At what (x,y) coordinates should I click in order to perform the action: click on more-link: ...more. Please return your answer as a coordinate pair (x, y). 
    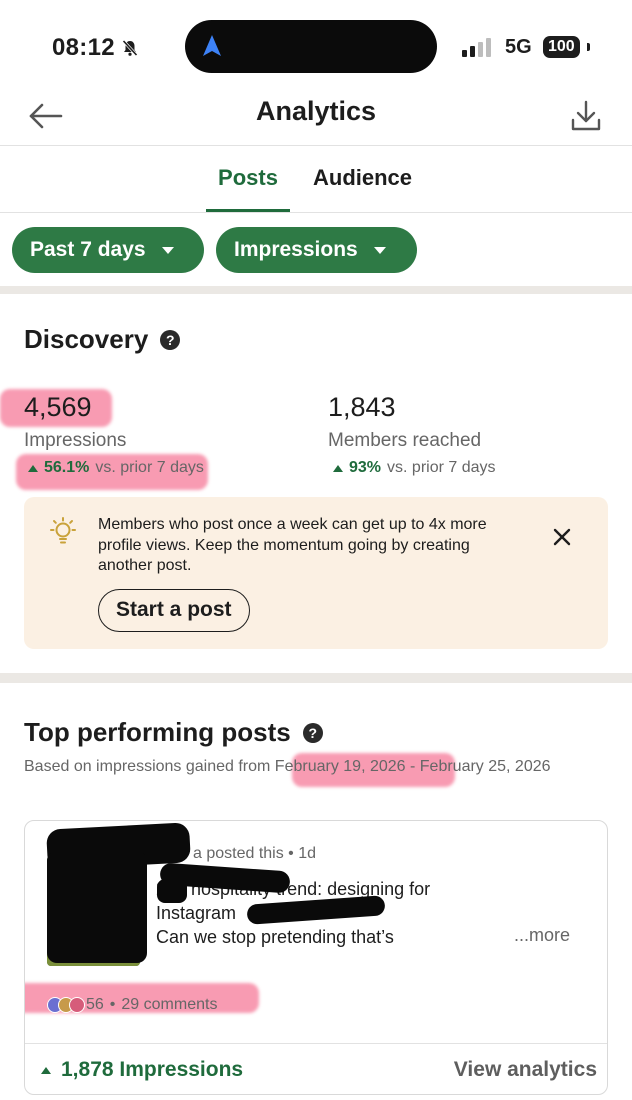
    Looking at the image, I should click on (542, 935).